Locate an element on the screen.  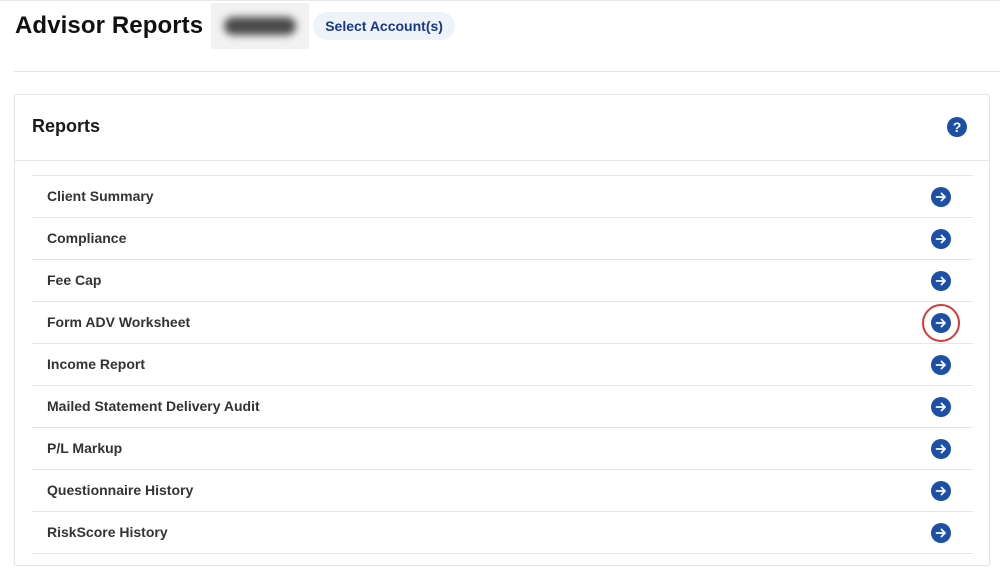
report-row: RiskScore History is located at coordinates (502, 533).